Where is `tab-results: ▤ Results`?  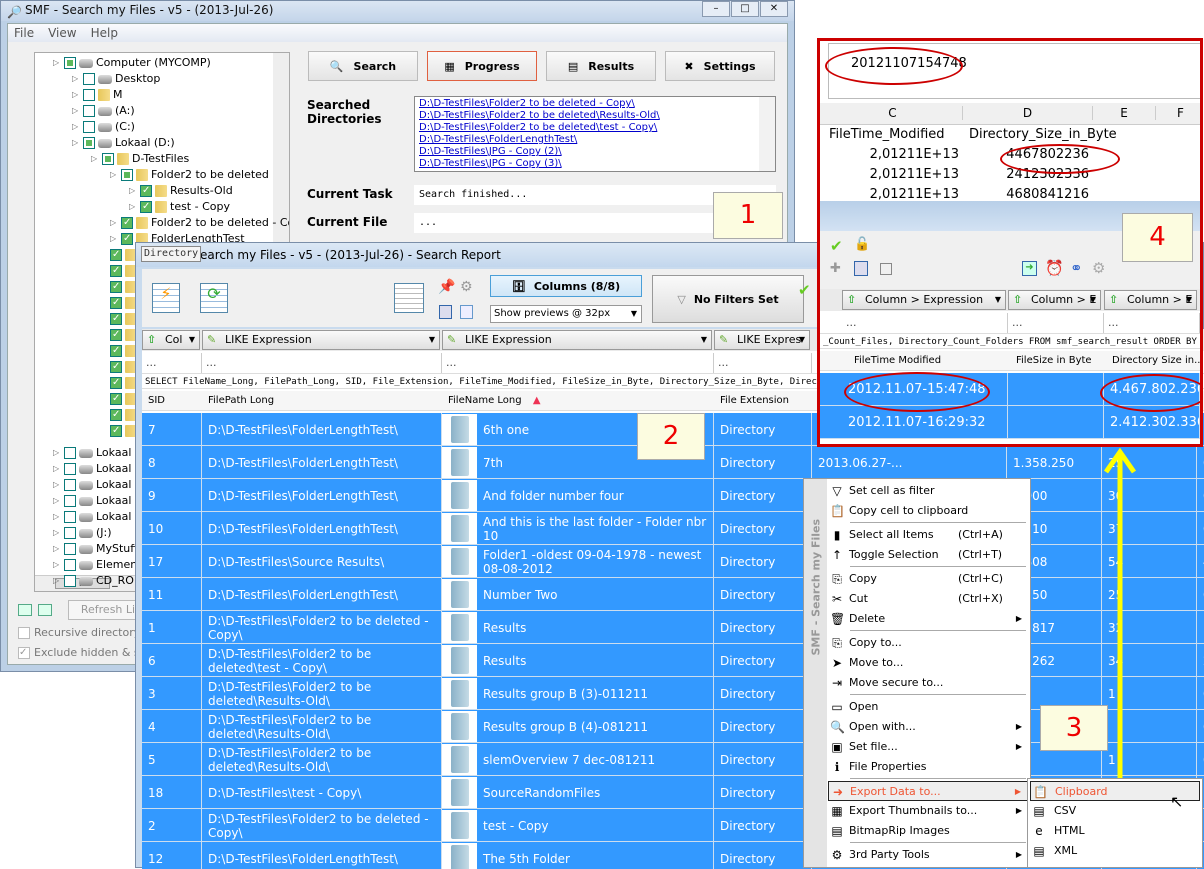 tab-results: ▤ Results is located at coordinates (601, 66).